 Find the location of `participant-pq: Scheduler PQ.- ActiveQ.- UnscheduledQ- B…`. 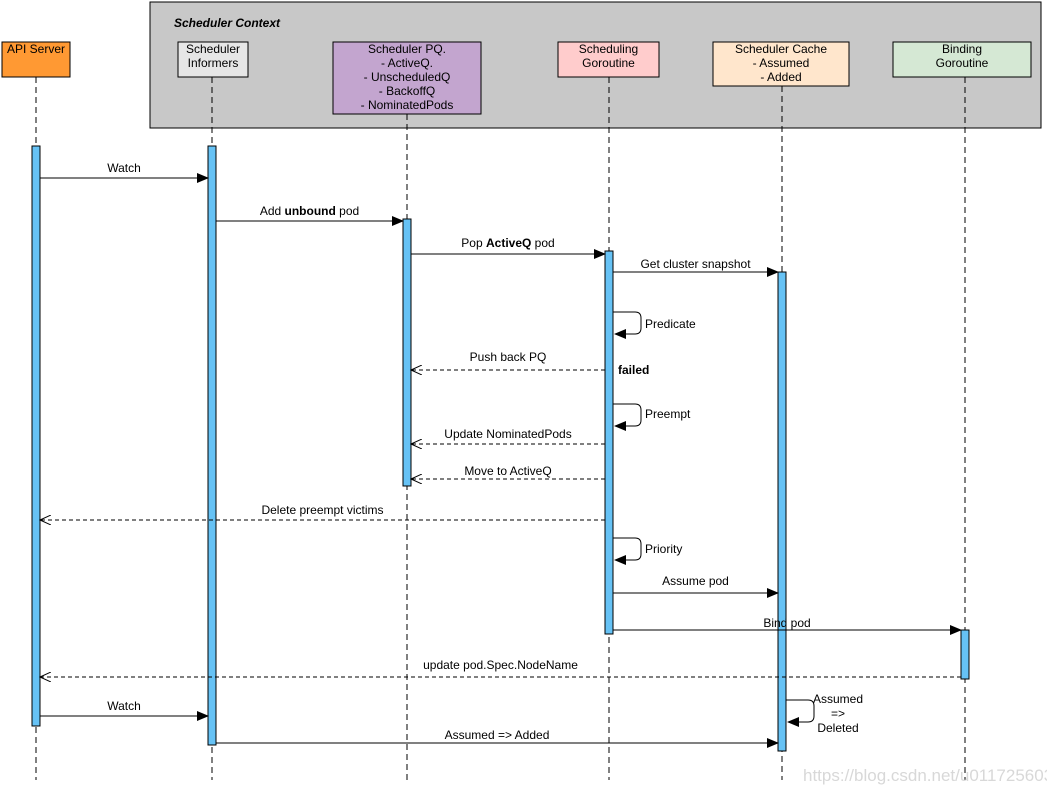

participant-pq: Scheduler PQ.- ActiveQ.- UnscheduledQ- B… is located at coordinates (407, 78).